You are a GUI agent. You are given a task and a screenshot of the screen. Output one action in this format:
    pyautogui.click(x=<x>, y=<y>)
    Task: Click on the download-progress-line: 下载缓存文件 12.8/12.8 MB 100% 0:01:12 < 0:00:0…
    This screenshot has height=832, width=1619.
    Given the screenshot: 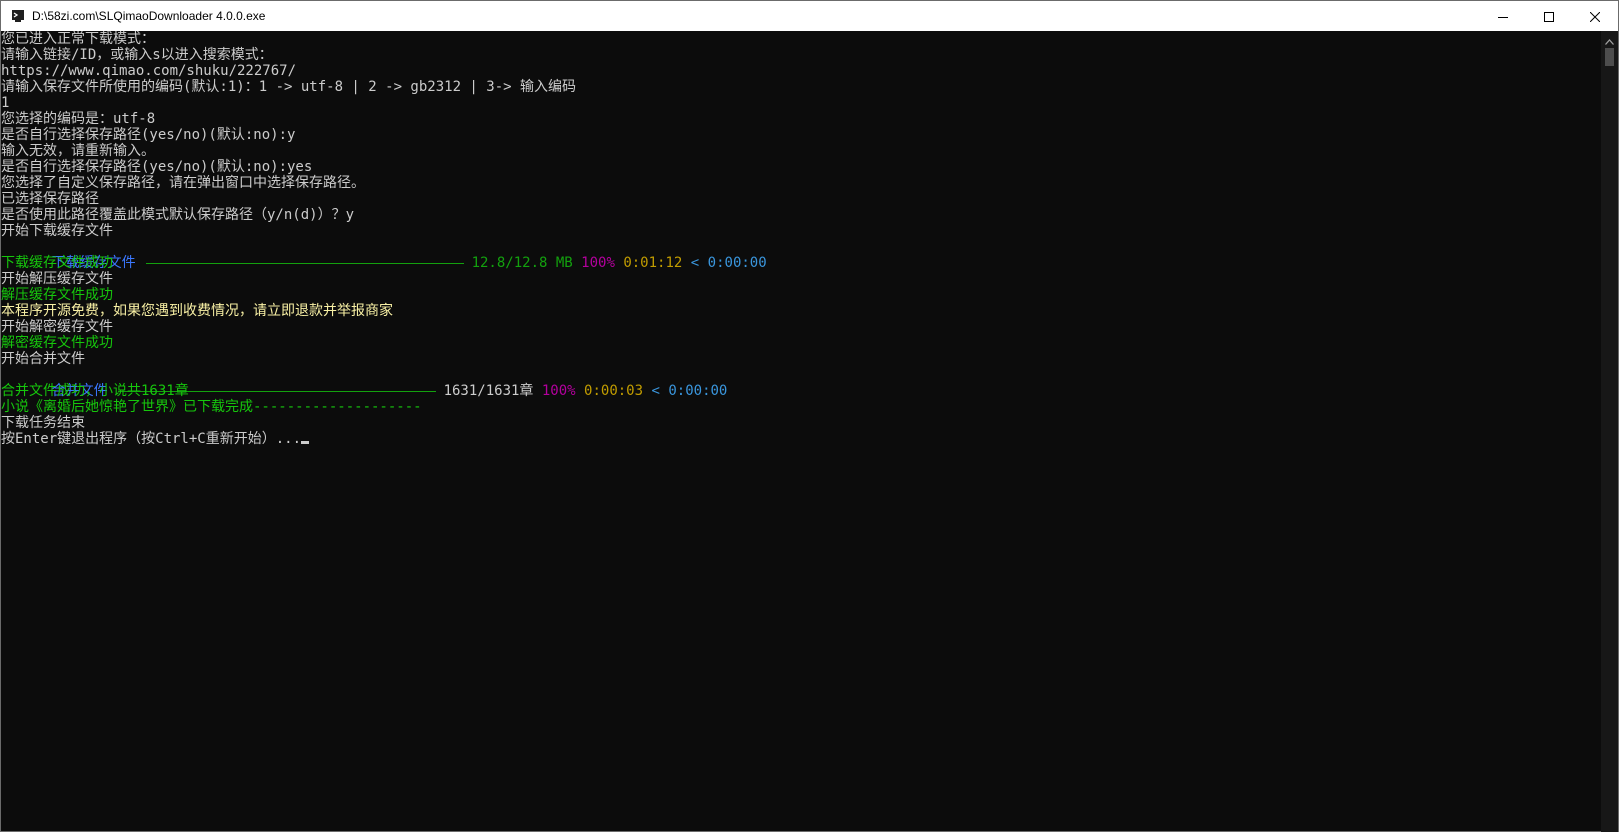 What is the action you would take?
    pyautogui.click(x=801, y=255)
    